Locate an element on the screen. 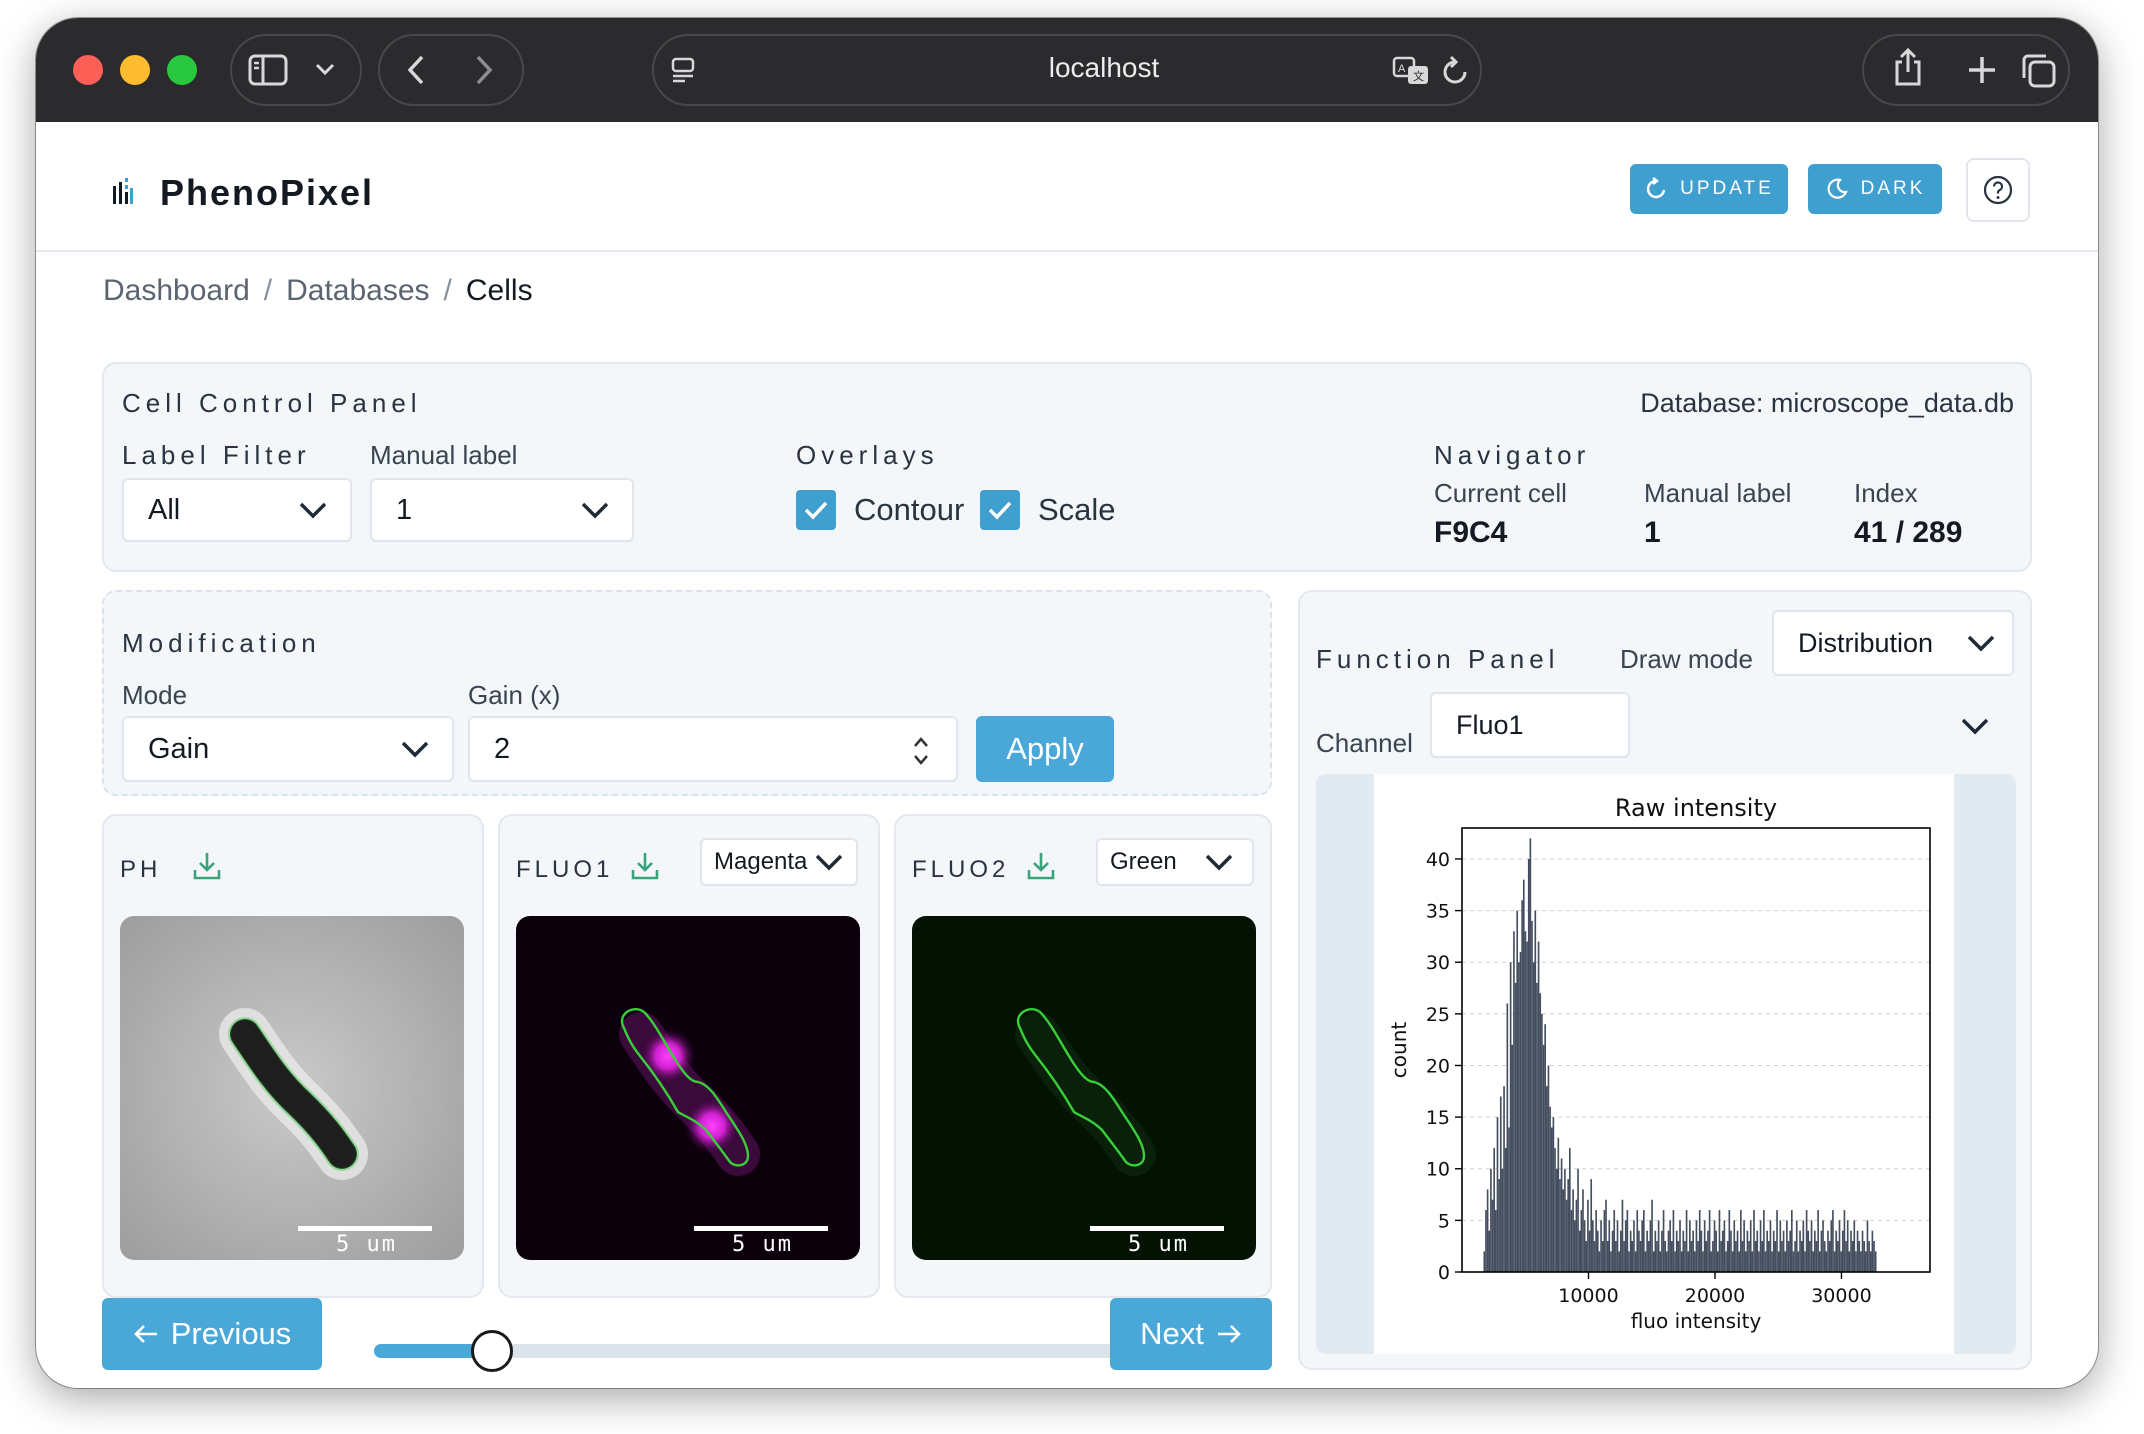 The width and height of the screenshot is (2144, 1434). sidebar-icon is located at coordinates (268, 72).